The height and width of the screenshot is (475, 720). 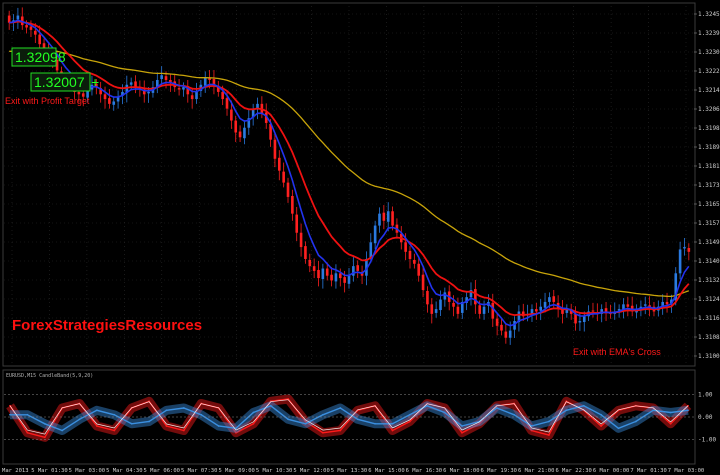 What do you see at coordinates (424, 471) in the screenshot?
I see `x-tick-label: 6 Mar 16:30` at bounding box center [424, 471].